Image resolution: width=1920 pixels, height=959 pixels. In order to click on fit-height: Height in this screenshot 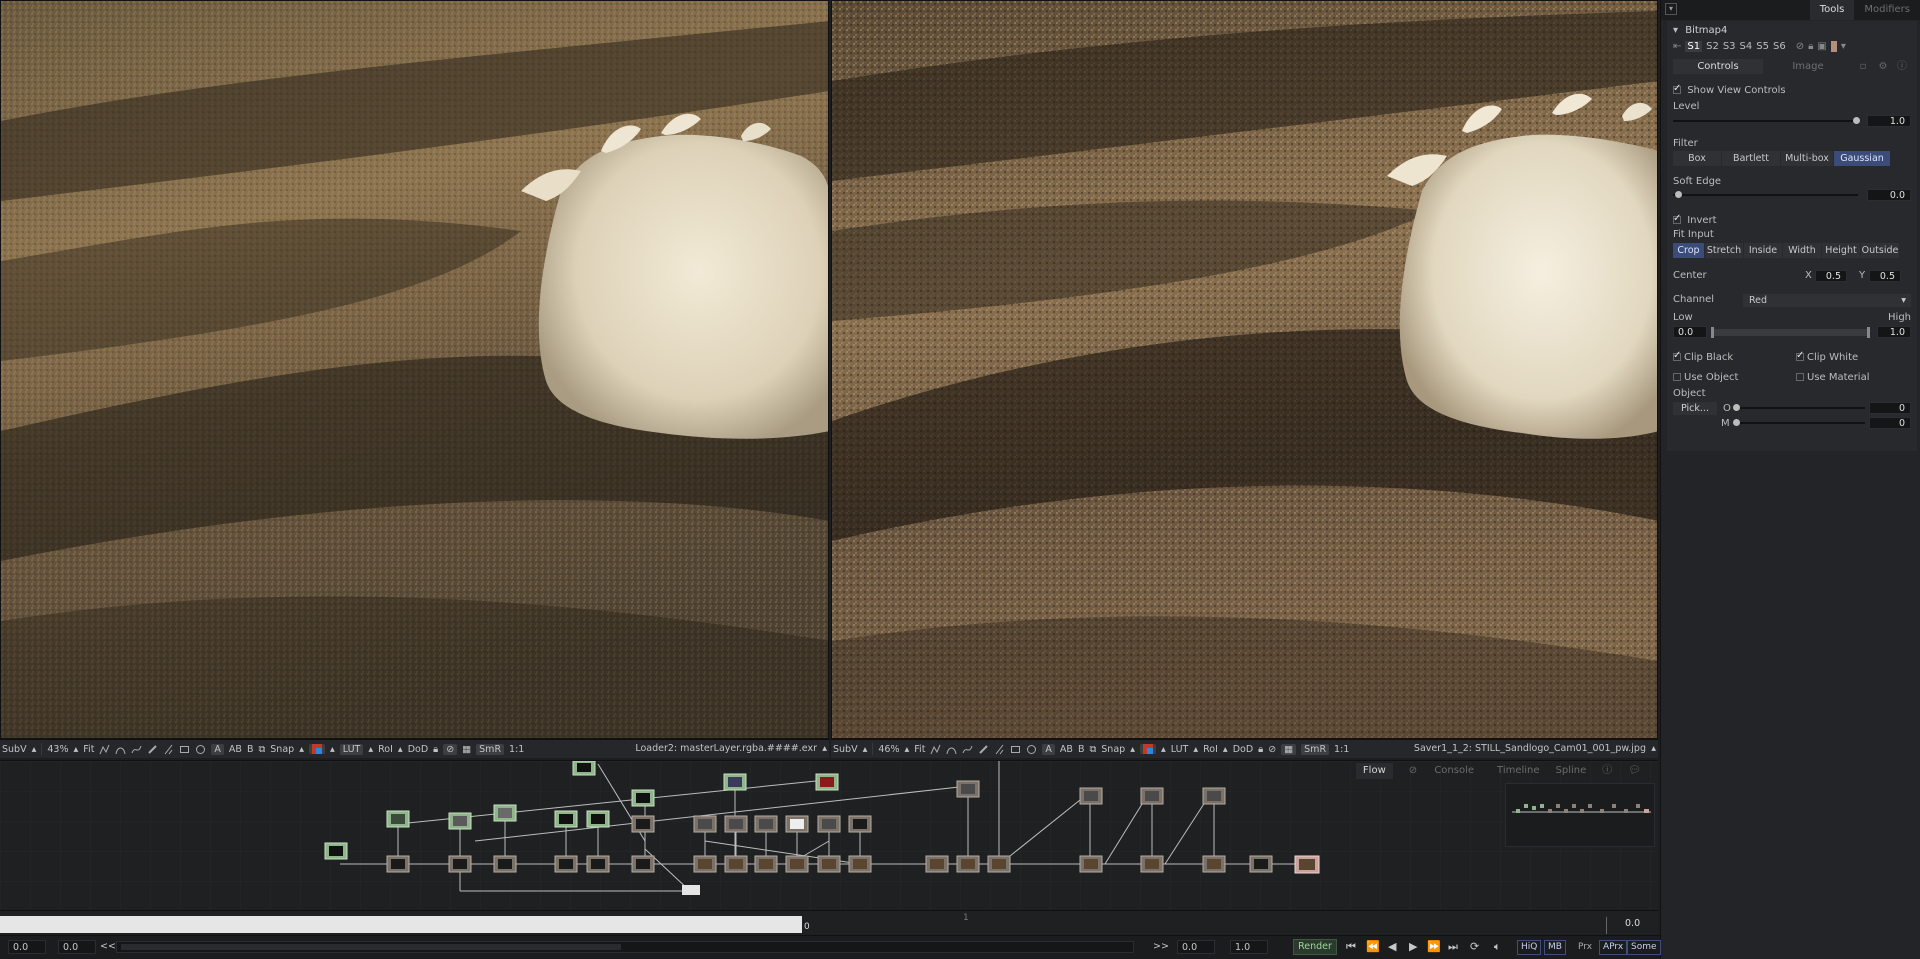, I will do `click(1841, 250)`.